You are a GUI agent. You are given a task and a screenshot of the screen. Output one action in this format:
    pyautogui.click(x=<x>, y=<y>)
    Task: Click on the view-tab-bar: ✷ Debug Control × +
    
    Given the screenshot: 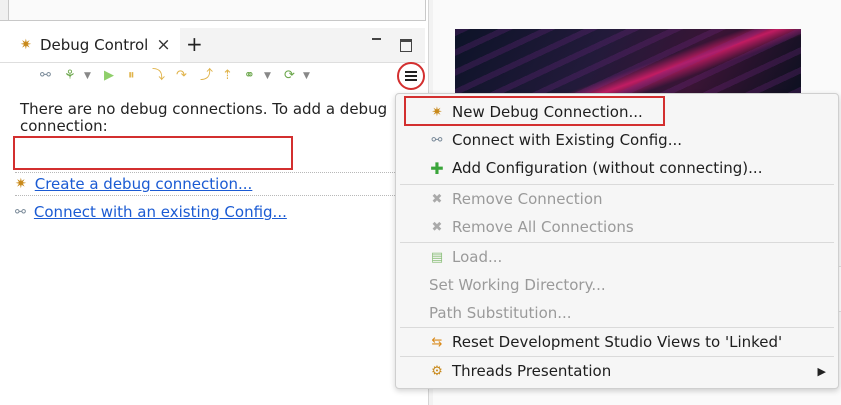 What is the action you would take?
    pyautogui.click(x=212, y=45)
    